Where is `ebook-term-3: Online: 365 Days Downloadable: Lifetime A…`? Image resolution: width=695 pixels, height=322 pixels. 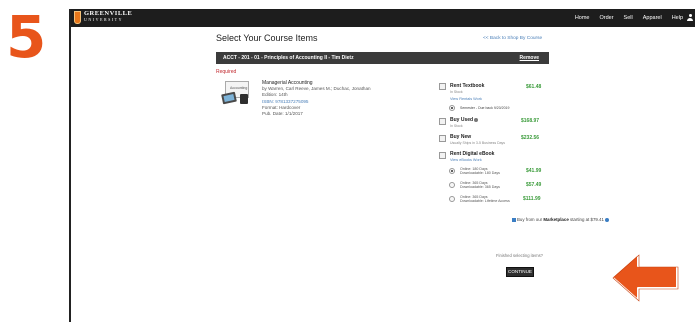 ebook-term-3: Online: 365 Days Downloadable: Lifetime A… is located at coordinates (485, 199).